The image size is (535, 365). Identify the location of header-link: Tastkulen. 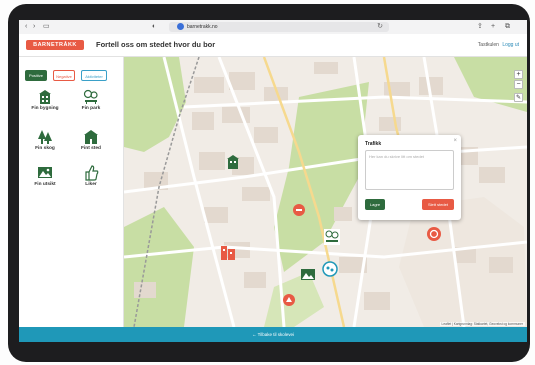
(488, 45).